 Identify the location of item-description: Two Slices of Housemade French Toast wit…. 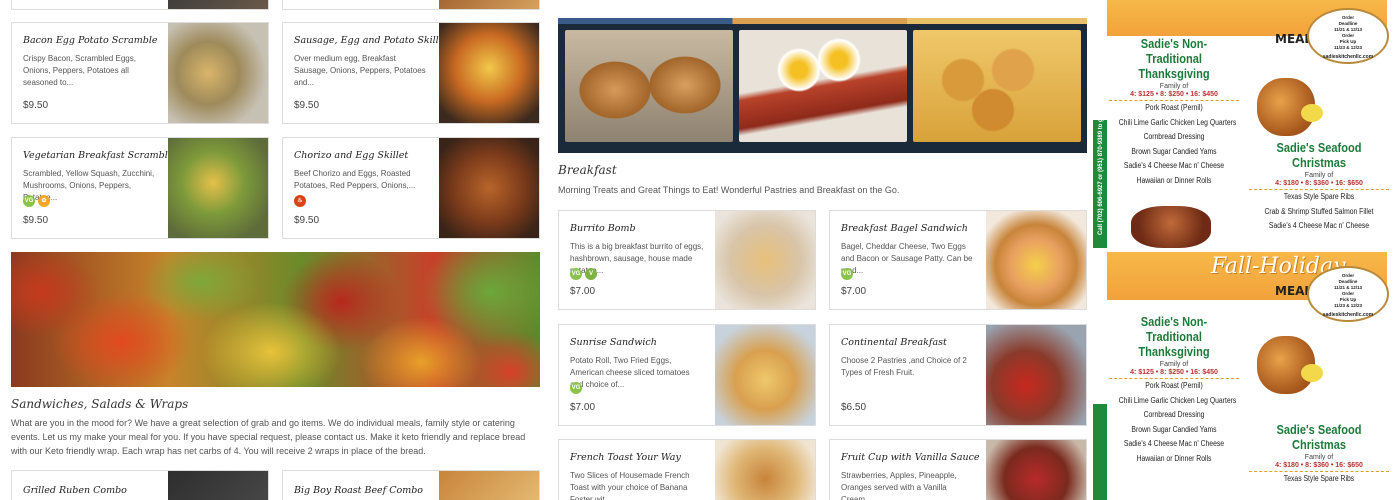
(630, 485).